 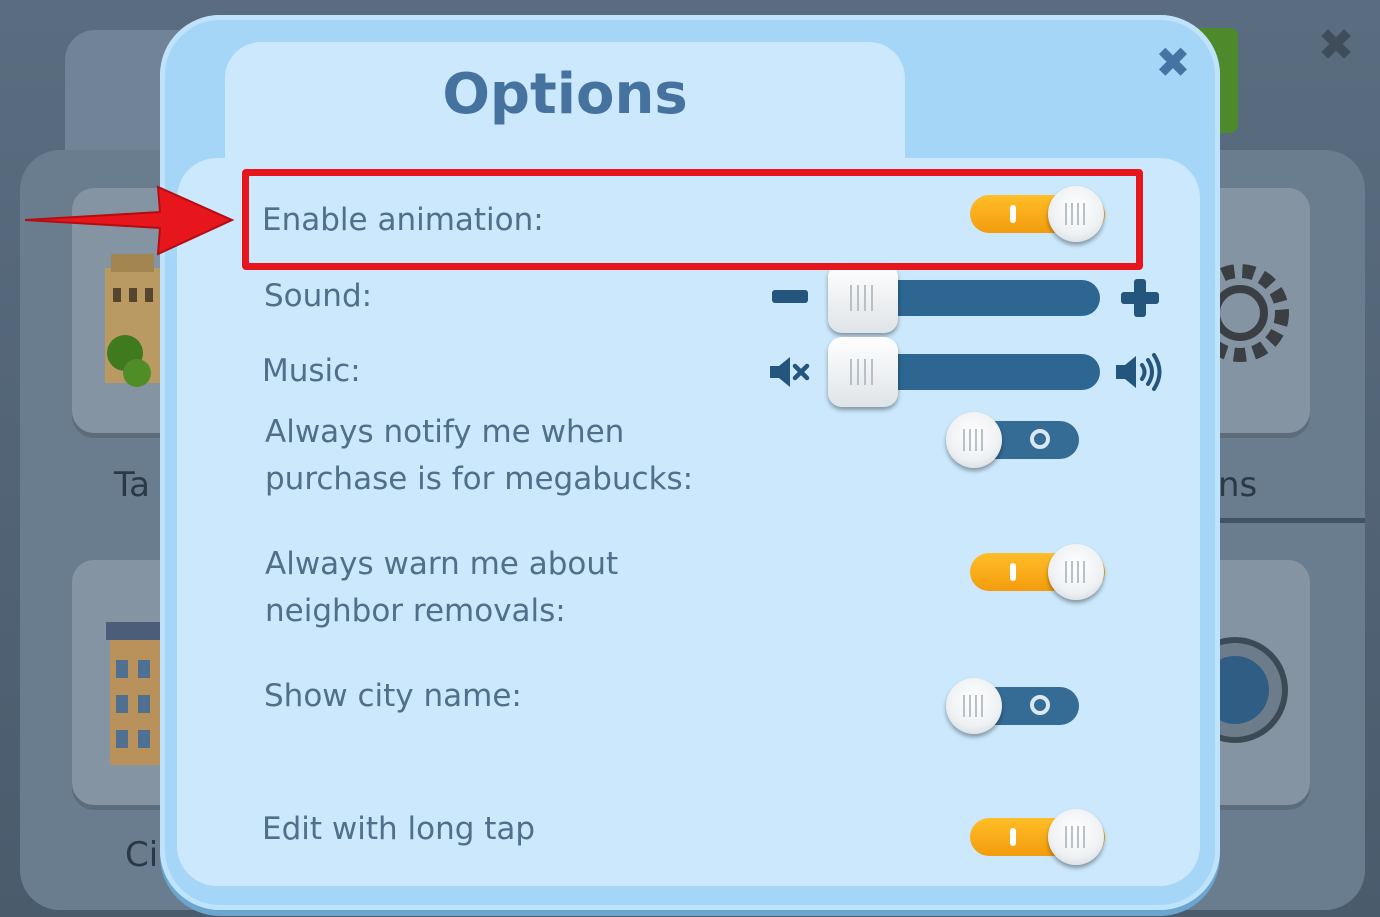 What do you see at coordinates (445, 432) in the screenshot?
I see `notify-megabucks-label-line1: Always notify me when` at bounding box center [445, 432].